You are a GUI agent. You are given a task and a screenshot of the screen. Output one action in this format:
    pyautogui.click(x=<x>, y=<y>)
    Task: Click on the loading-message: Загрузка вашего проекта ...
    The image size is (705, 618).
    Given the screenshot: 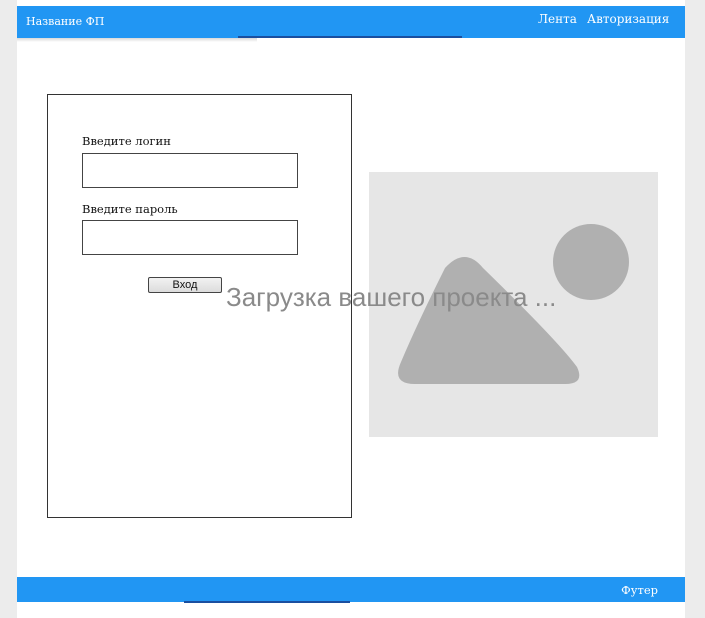 What is the action you would take?
    pyautogui.click(x=391, y=297)
    